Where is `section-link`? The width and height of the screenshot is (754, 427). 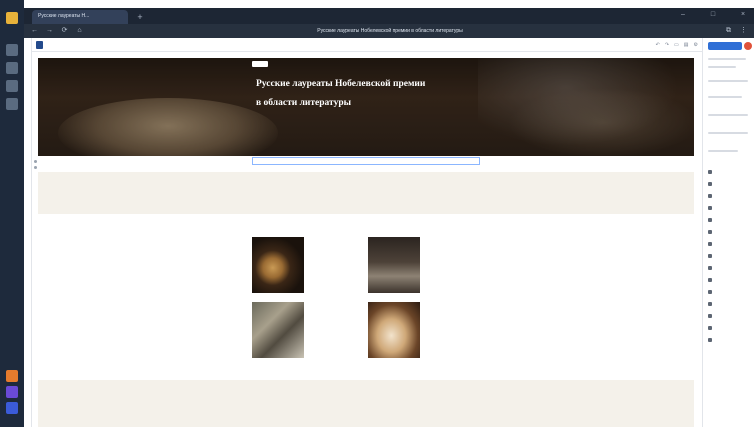 section-link is located at coordinates (368, 411).